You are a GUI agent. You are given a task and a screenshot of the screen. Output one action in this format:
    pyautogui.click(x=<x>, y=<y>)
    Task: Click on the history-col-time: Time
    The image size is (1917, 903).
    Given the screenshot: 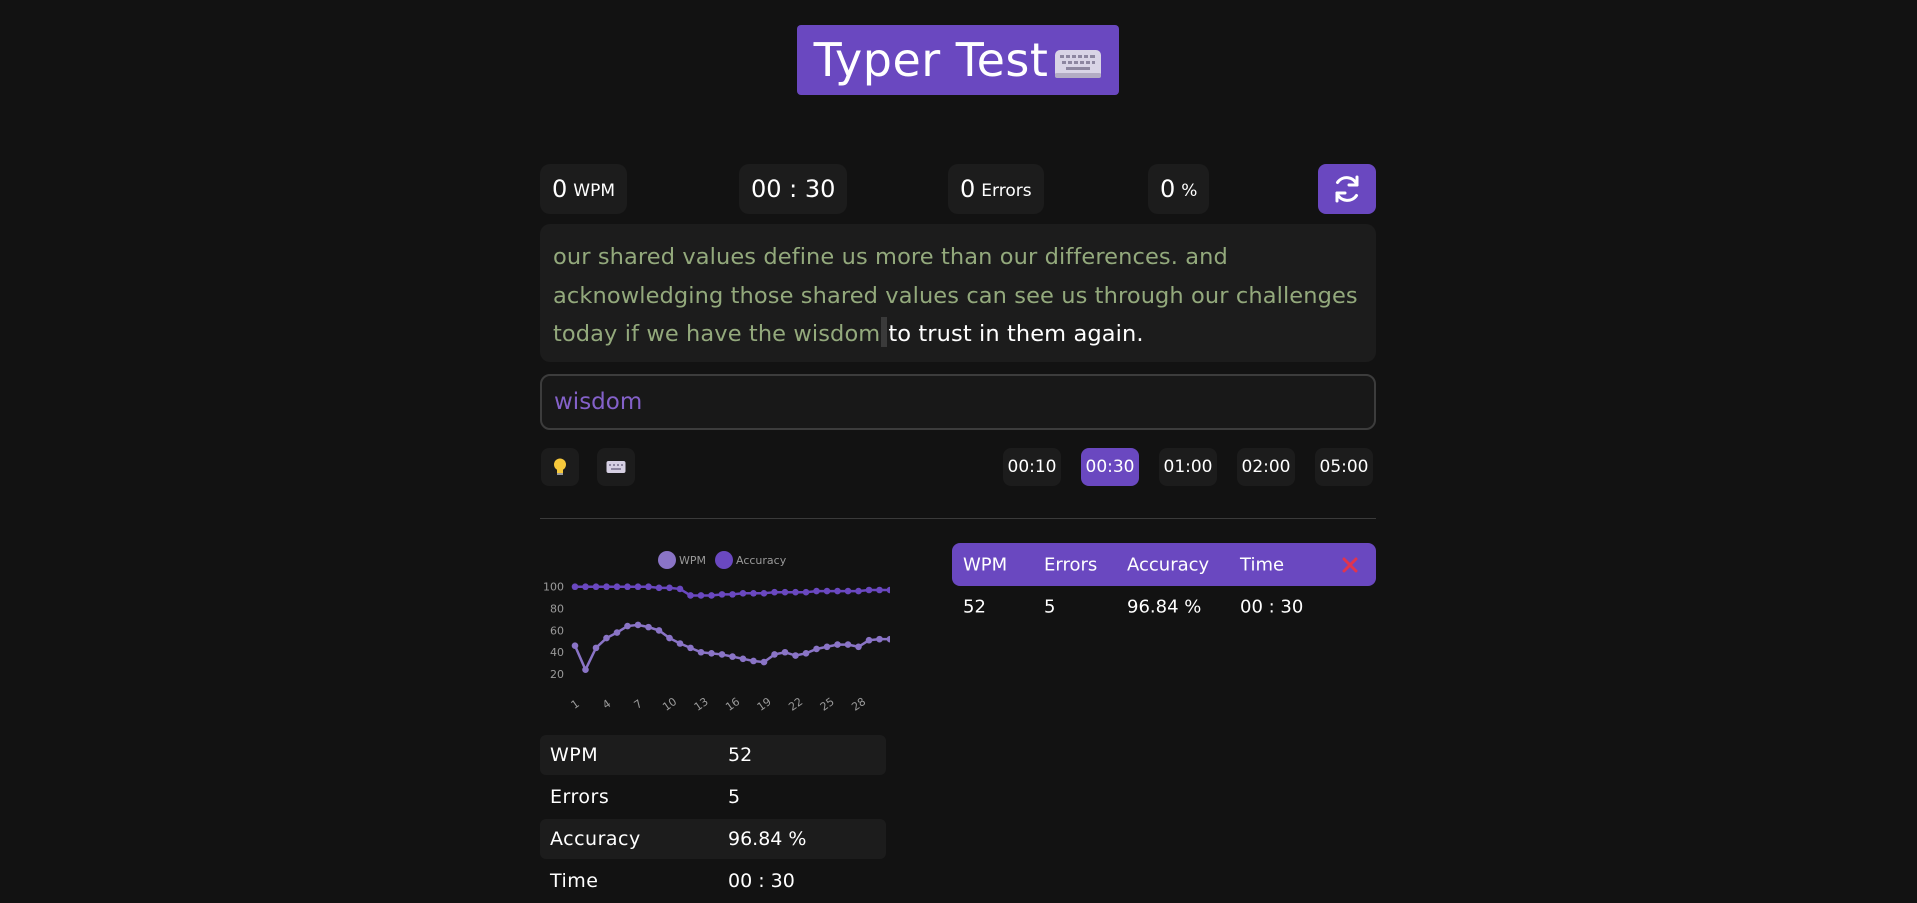 What is the action you would take?
    pyautogui.click(x=1262, y=564)
    